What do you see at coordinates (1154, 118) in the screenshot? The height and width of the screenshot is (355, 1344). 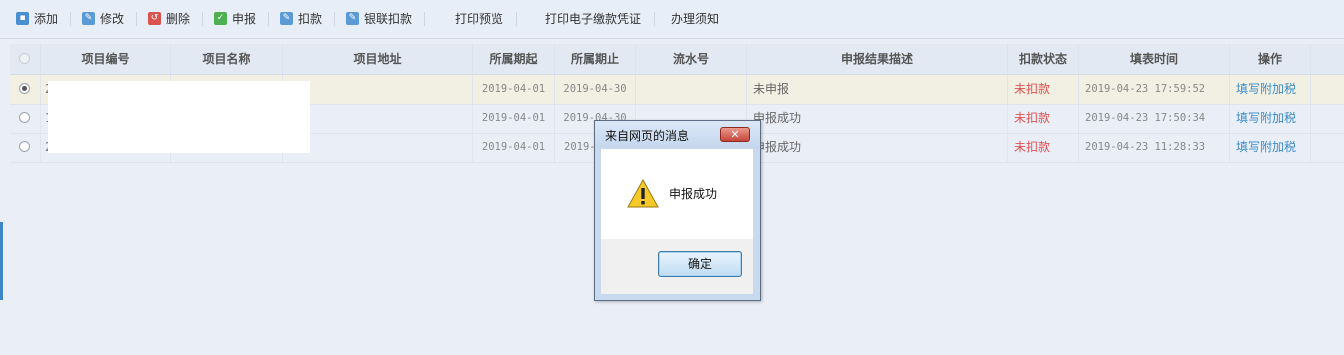 I see `cell-fill-time: 2019-04-23 17:50:34` at bounding box center [1154, 118].